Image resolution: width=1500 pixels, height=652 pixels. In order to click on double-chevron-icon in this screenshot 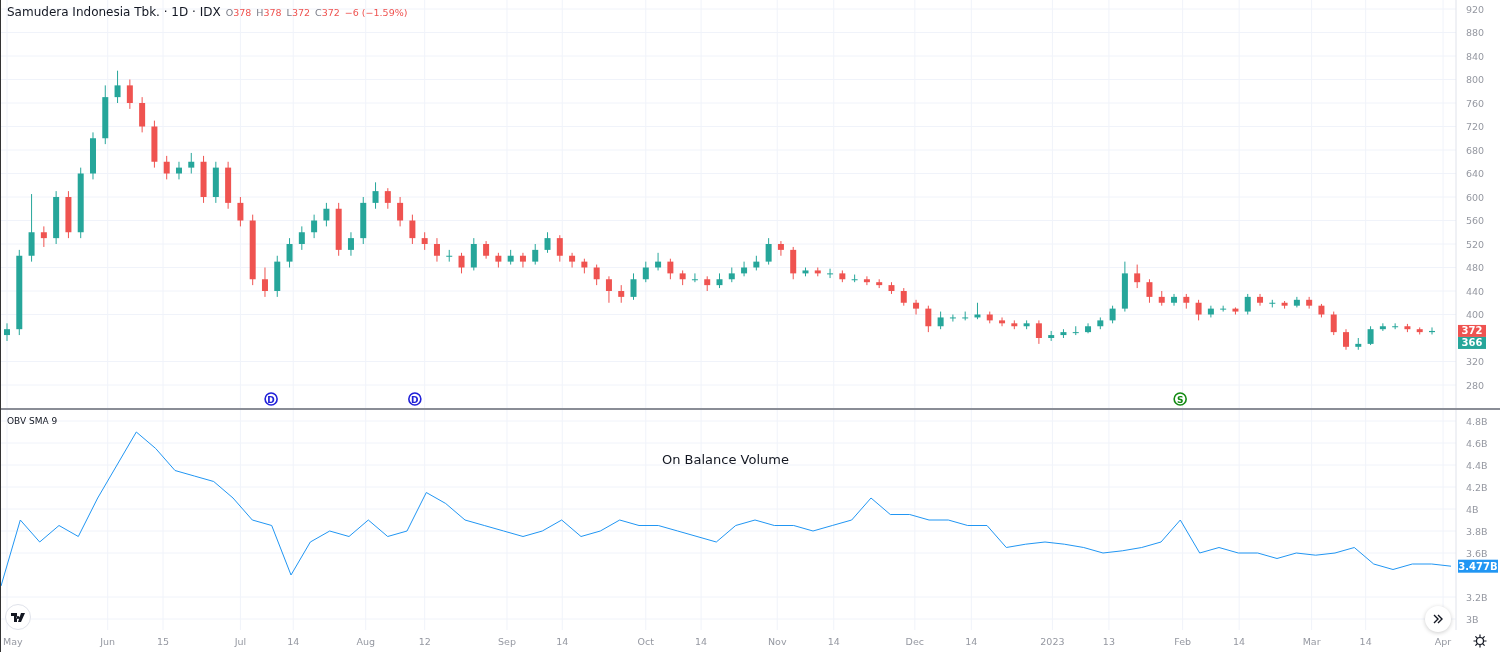, I will do `click(1438, 619)`.